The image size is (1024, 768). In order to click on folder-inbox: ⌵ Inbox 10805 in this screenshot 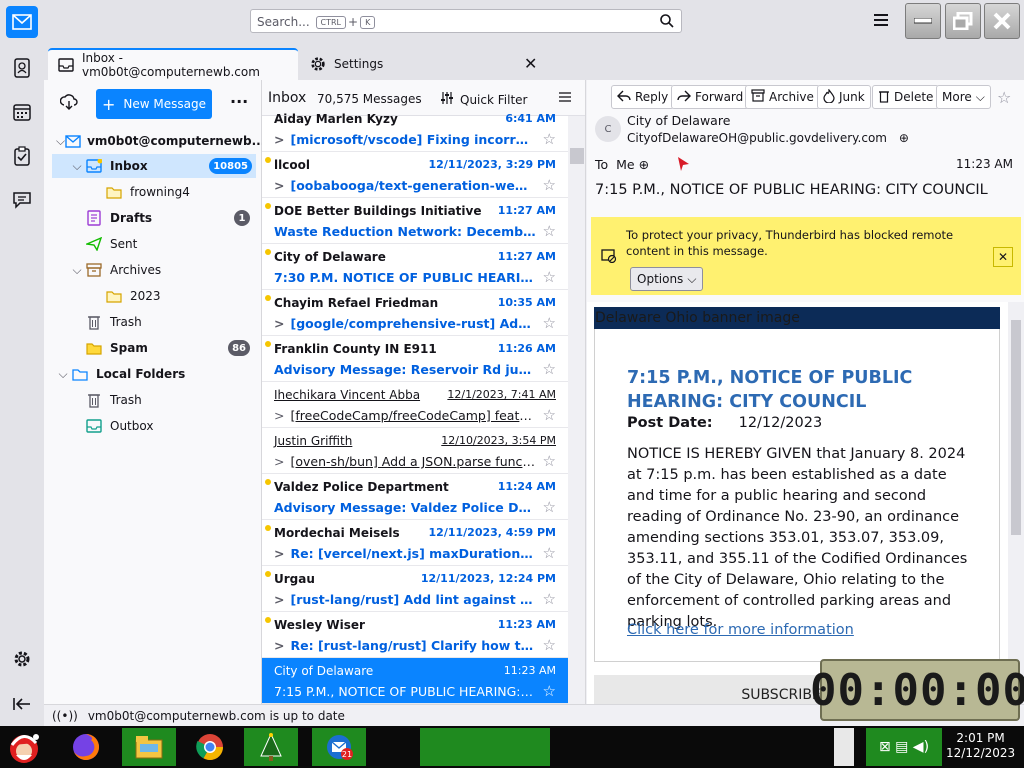, I will do `click(154, 166)`.